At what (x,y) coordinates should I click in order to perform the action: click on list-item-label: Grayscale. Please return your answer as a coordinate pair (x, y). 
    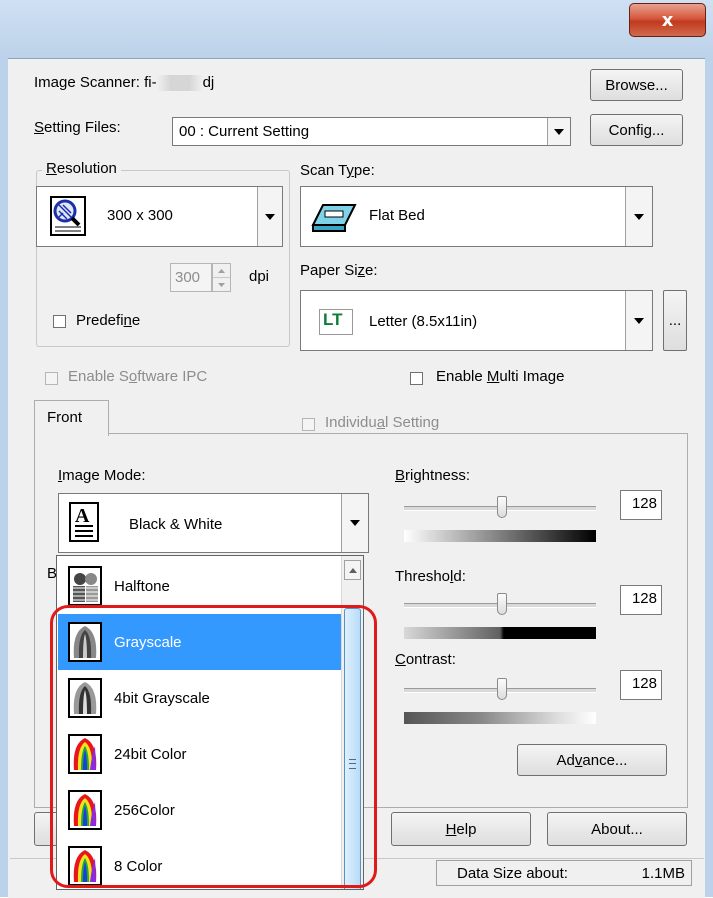
    Looking at the image, I should click on (148, 642).